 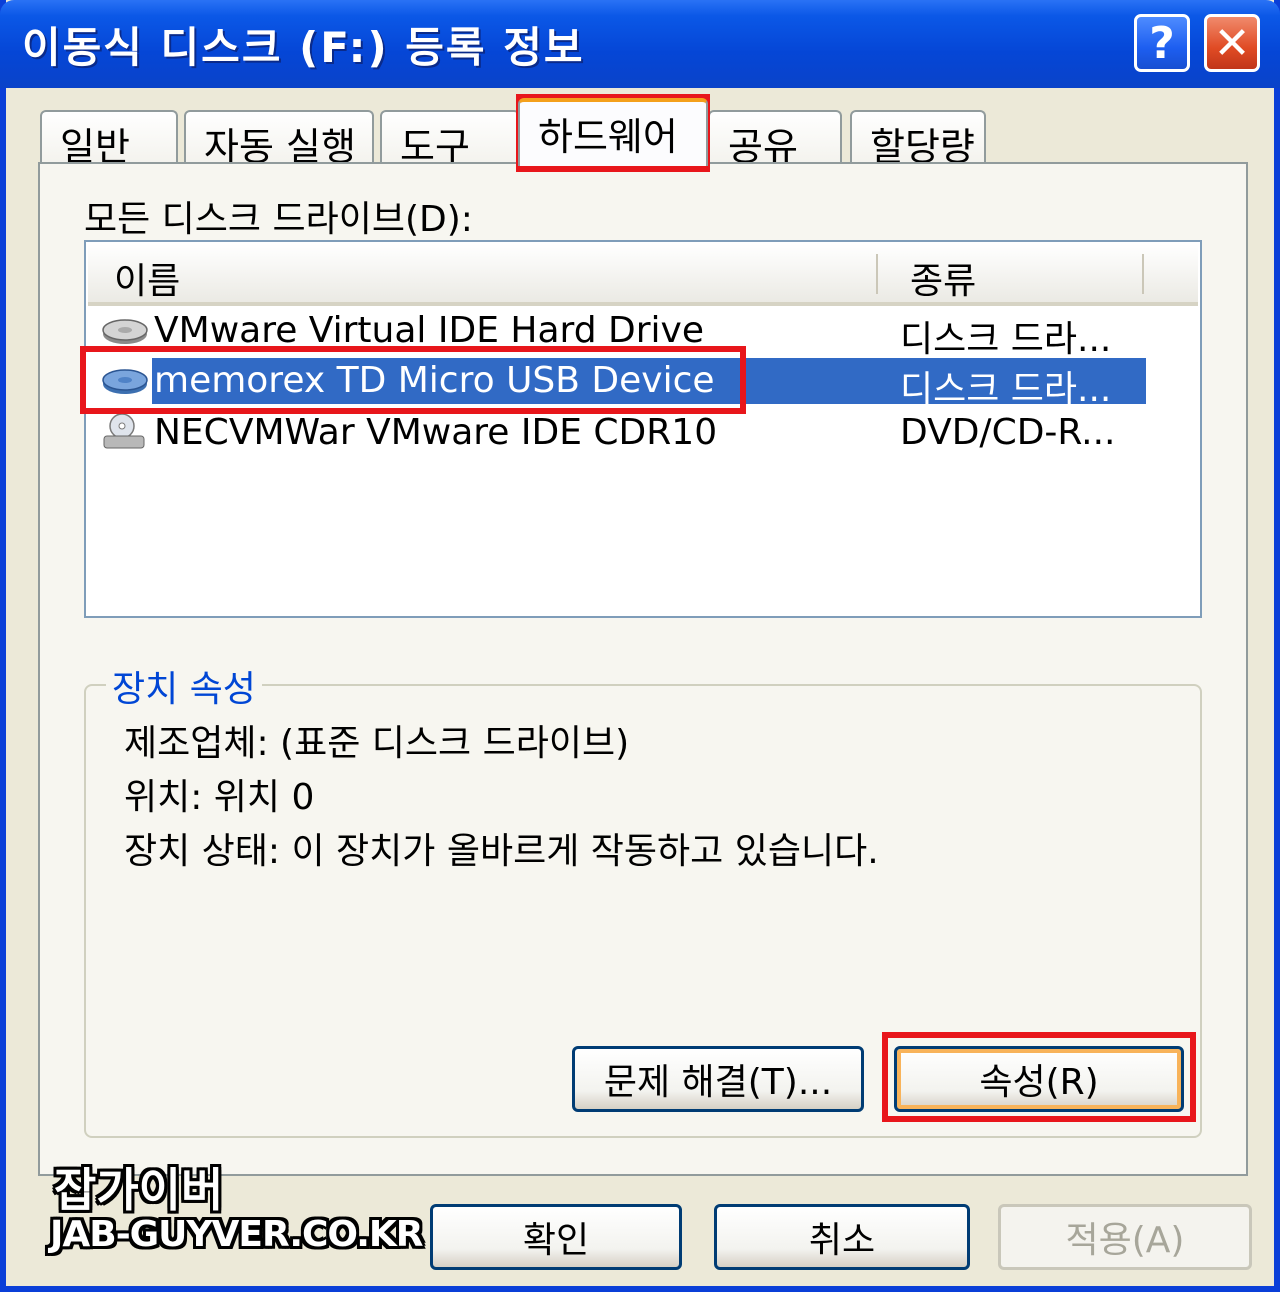 What do you see at coordinates (842, 1237) in the screenshot?
I see `cancel-button: 취소` at bounding box center [842, 1237].